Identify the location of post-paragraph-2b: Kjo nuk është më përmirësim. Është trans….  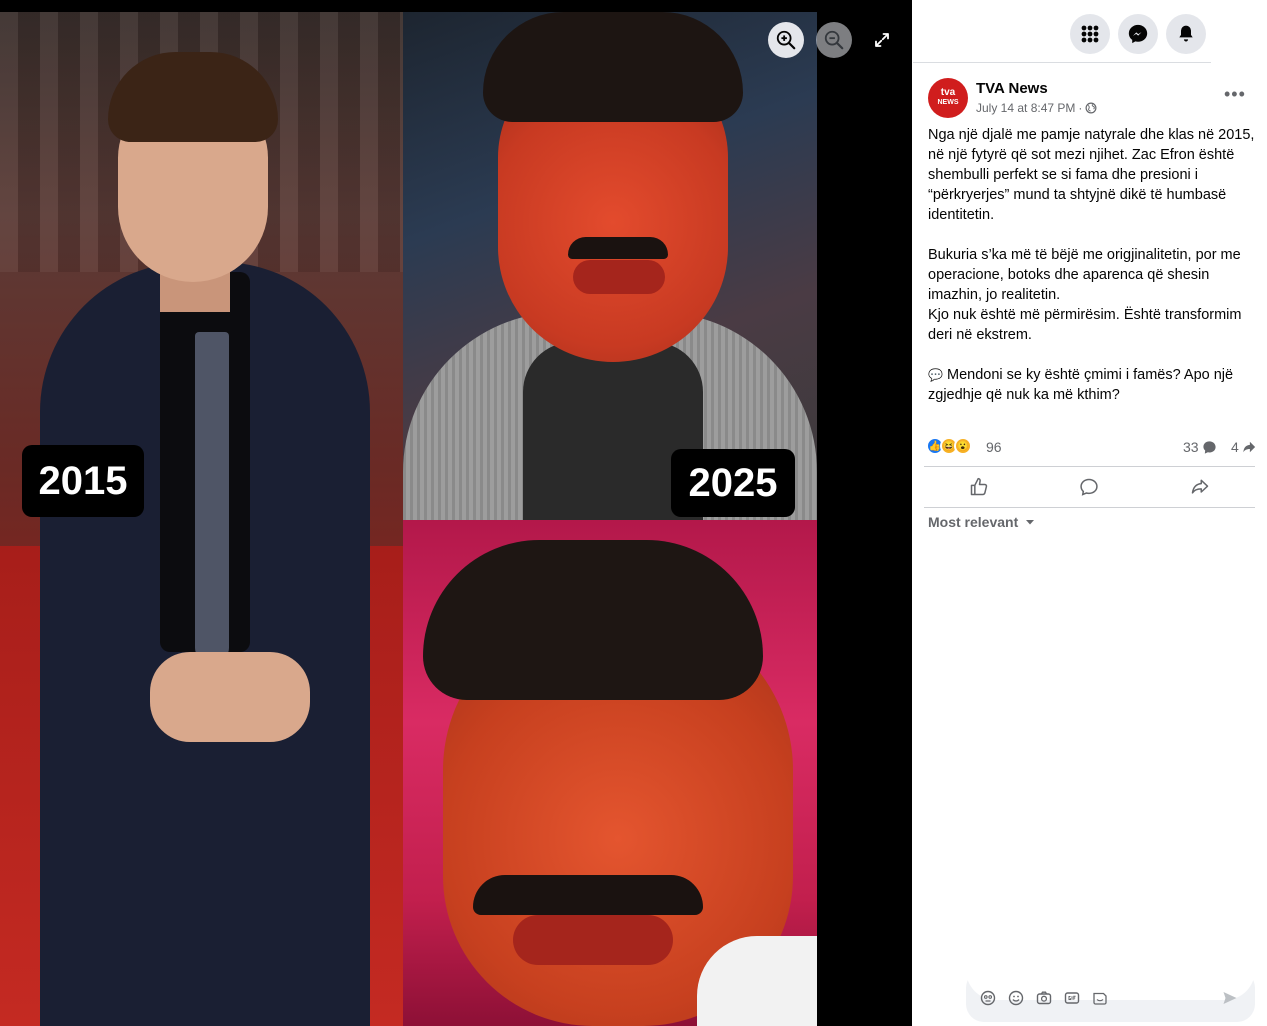
(1085, 325).